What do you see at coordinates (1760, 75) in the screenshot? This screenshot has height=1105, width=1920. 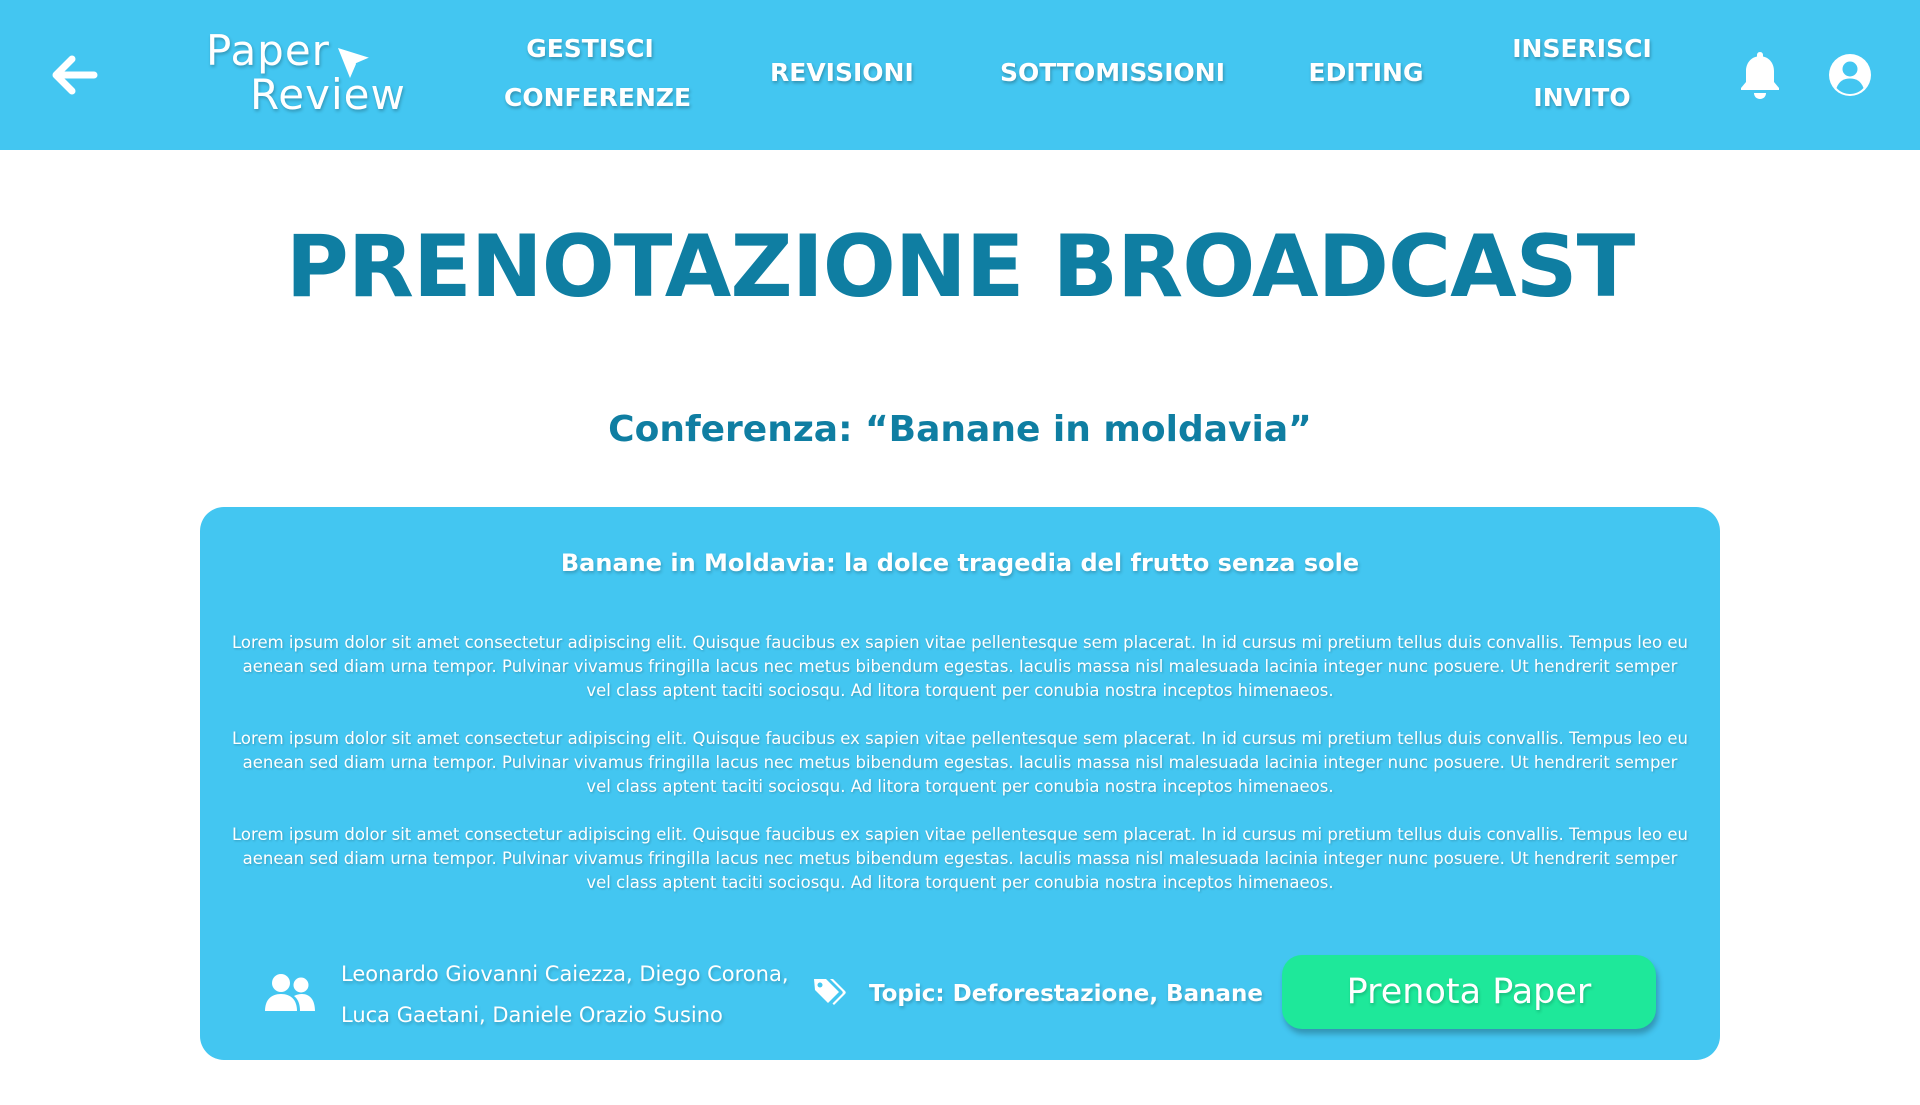 I see `bell-icon` at bounding box center [1760, 75].